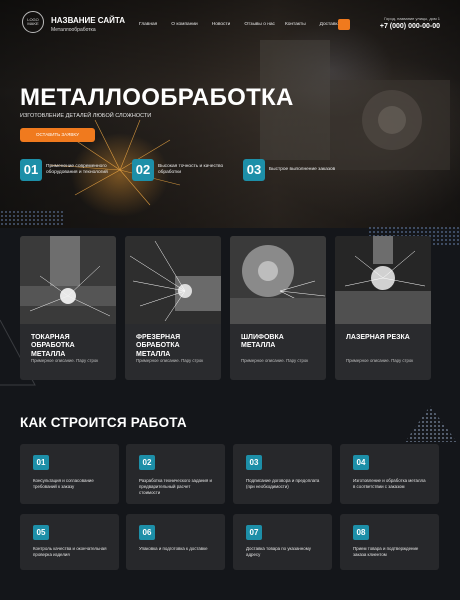  What do you see at coordinates (254, 462) in the screenshot?
I see `step-number: 03` at bounding box center [254, 462].